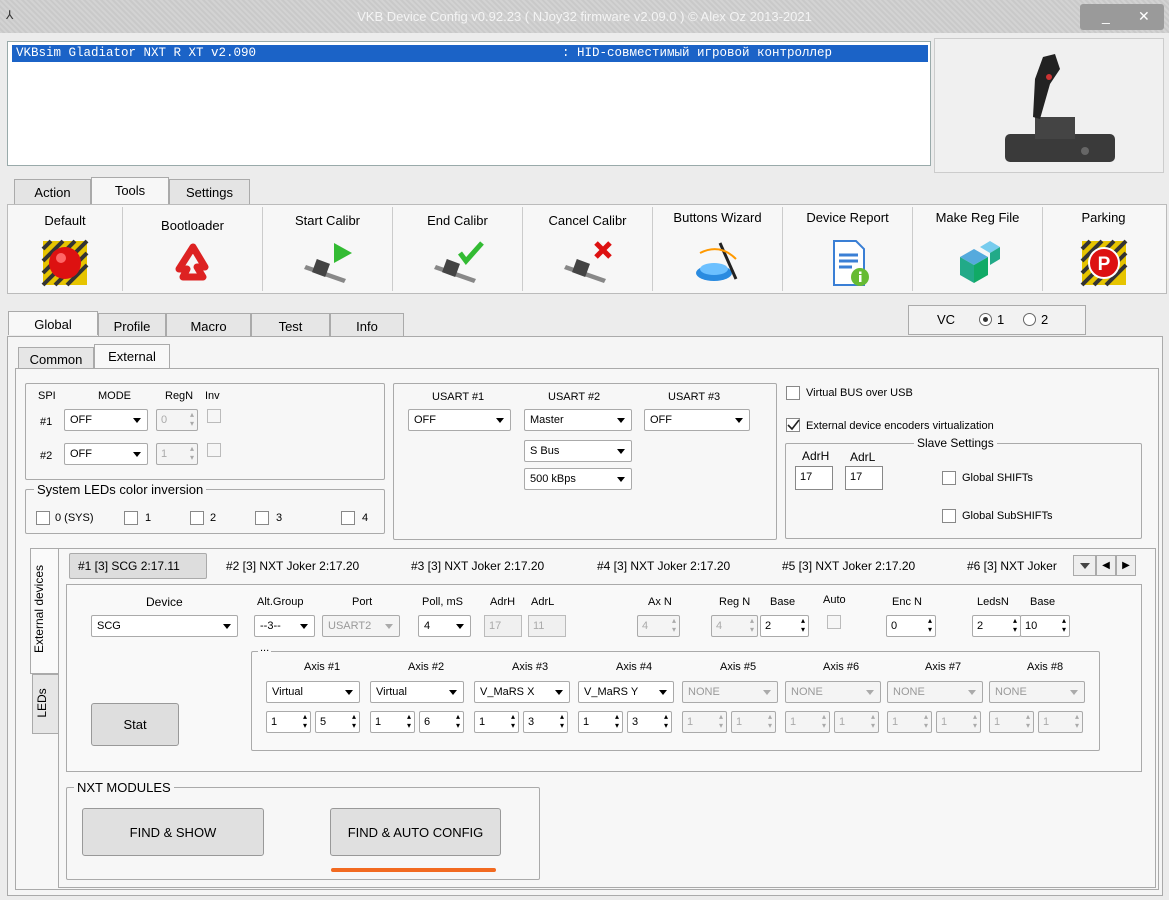 Image resolution: width=1169 pixels, height=900 pixels. I want to click on tab-settings: Settings, so click(209, 192).